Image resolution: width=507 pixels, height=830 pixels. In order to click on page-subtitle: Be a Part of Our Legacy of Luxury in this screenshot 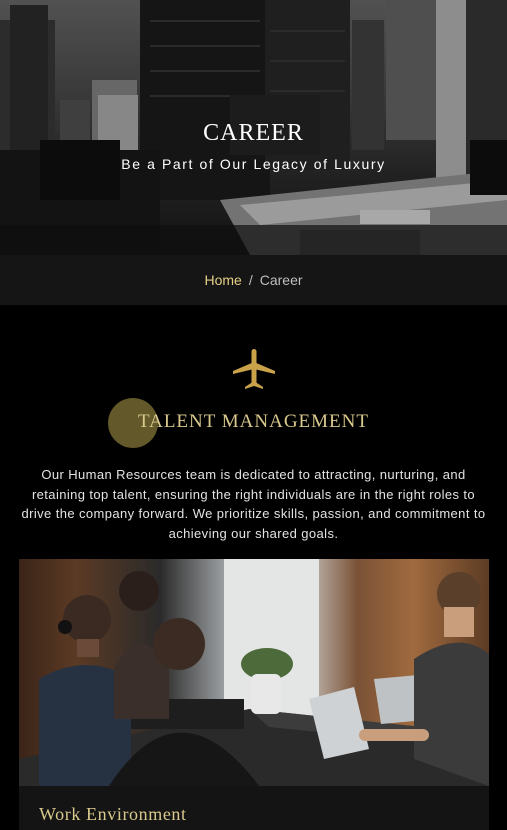, I will do `click(253, 164)`.